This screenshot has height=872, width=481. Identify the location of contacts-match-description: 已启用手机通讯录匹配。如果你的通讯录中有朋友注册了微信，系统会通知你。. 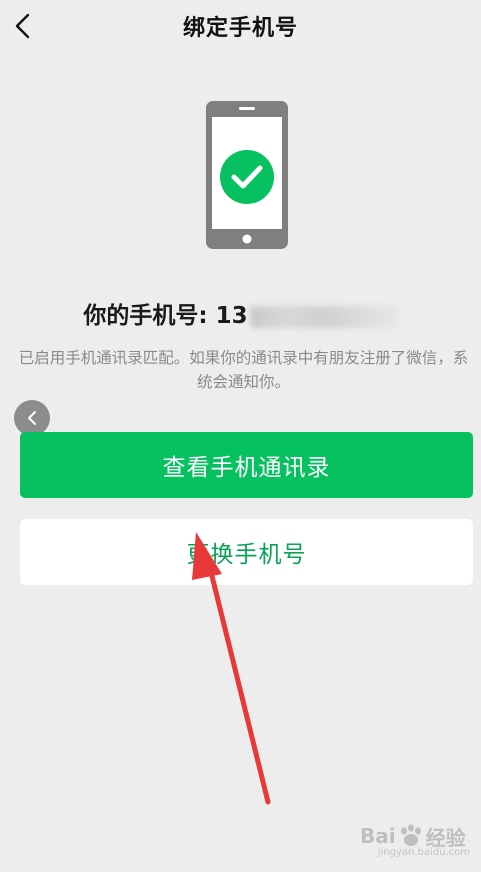
(243, 370).